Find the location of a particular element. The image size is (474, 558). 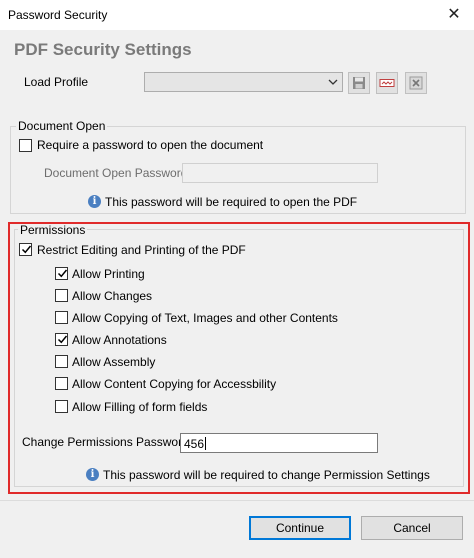

restrict-editing-checkbox is located at coordinates (25, 249).